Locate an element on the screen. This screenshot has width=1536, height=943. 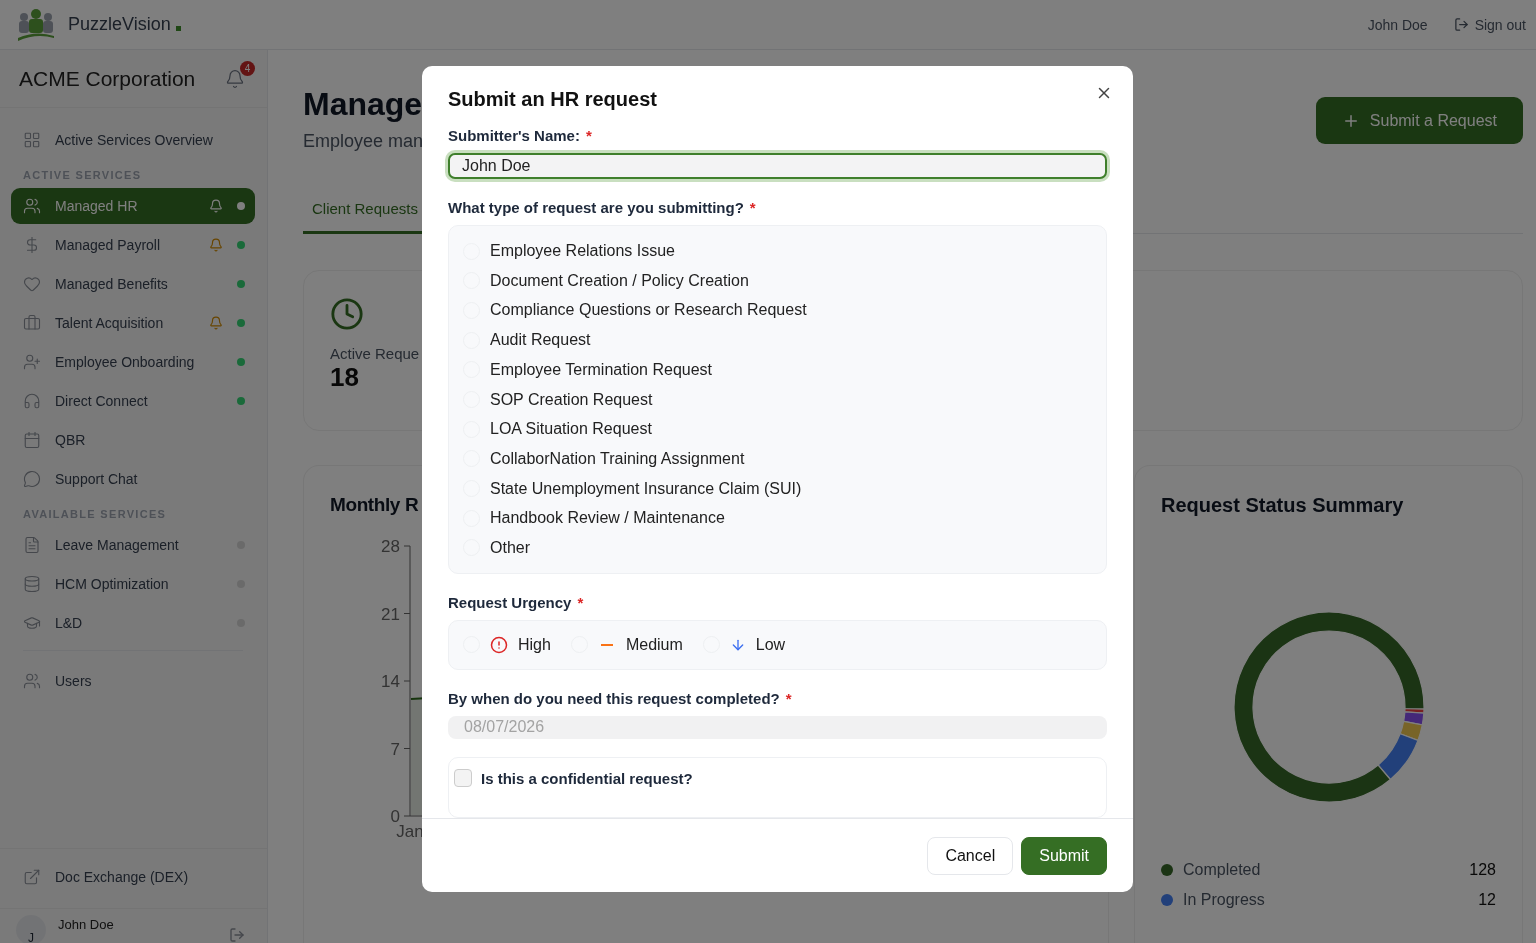
axis-label: 21 is located at coordinates (390, 614).